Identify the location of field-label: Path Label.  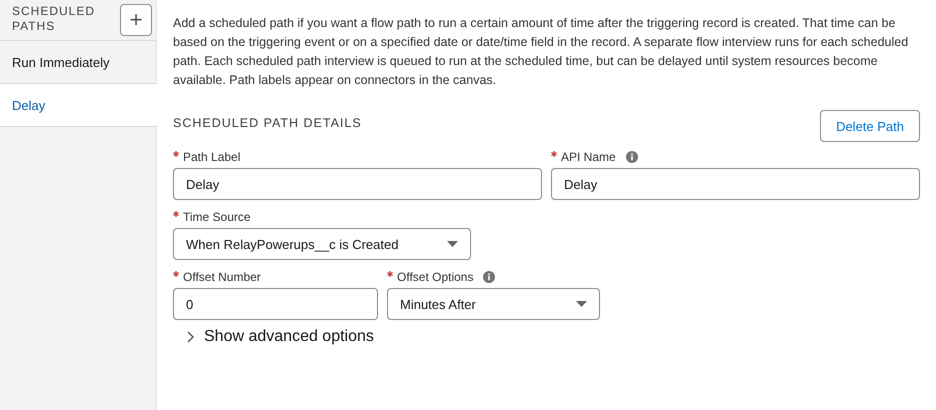
(211, 157).